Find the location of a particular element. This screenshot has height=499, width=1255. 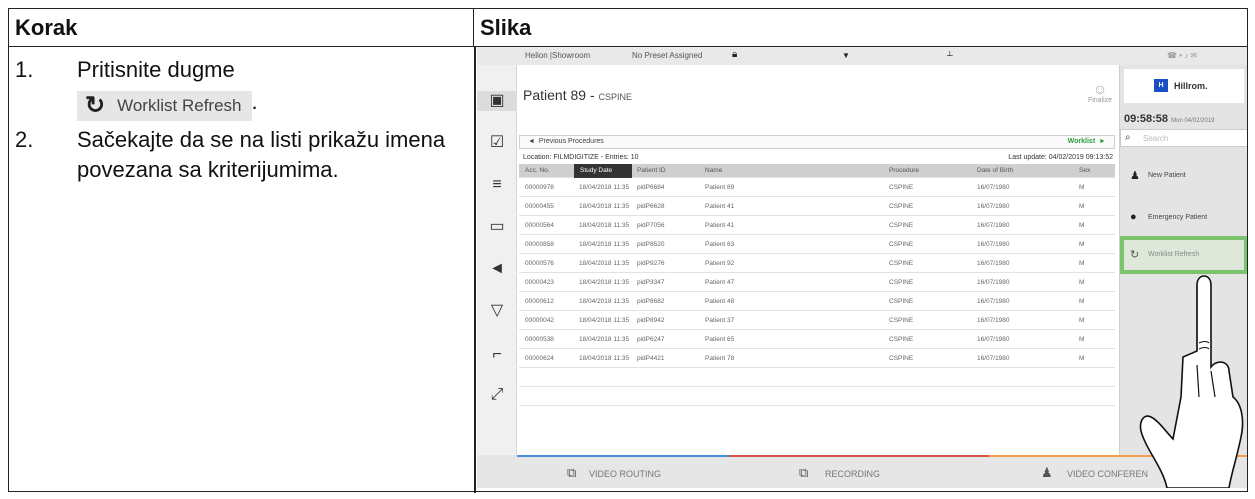

search-placeholder: Search is located at coordinates (1156, 138).